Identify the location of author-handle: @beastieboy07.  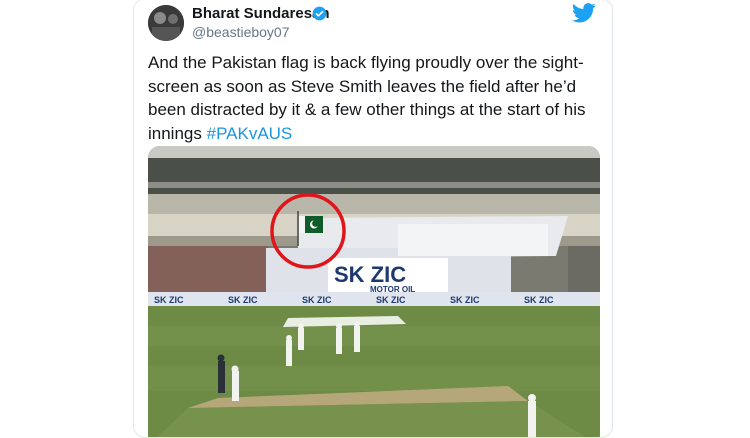
(241, 32).